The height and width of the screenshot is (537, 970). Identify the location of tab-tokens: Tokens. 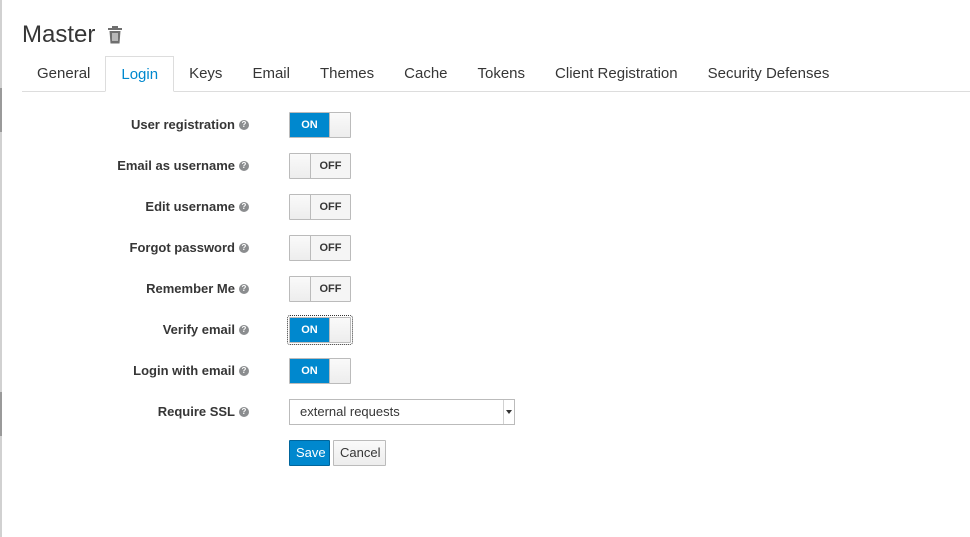
(502, 73).